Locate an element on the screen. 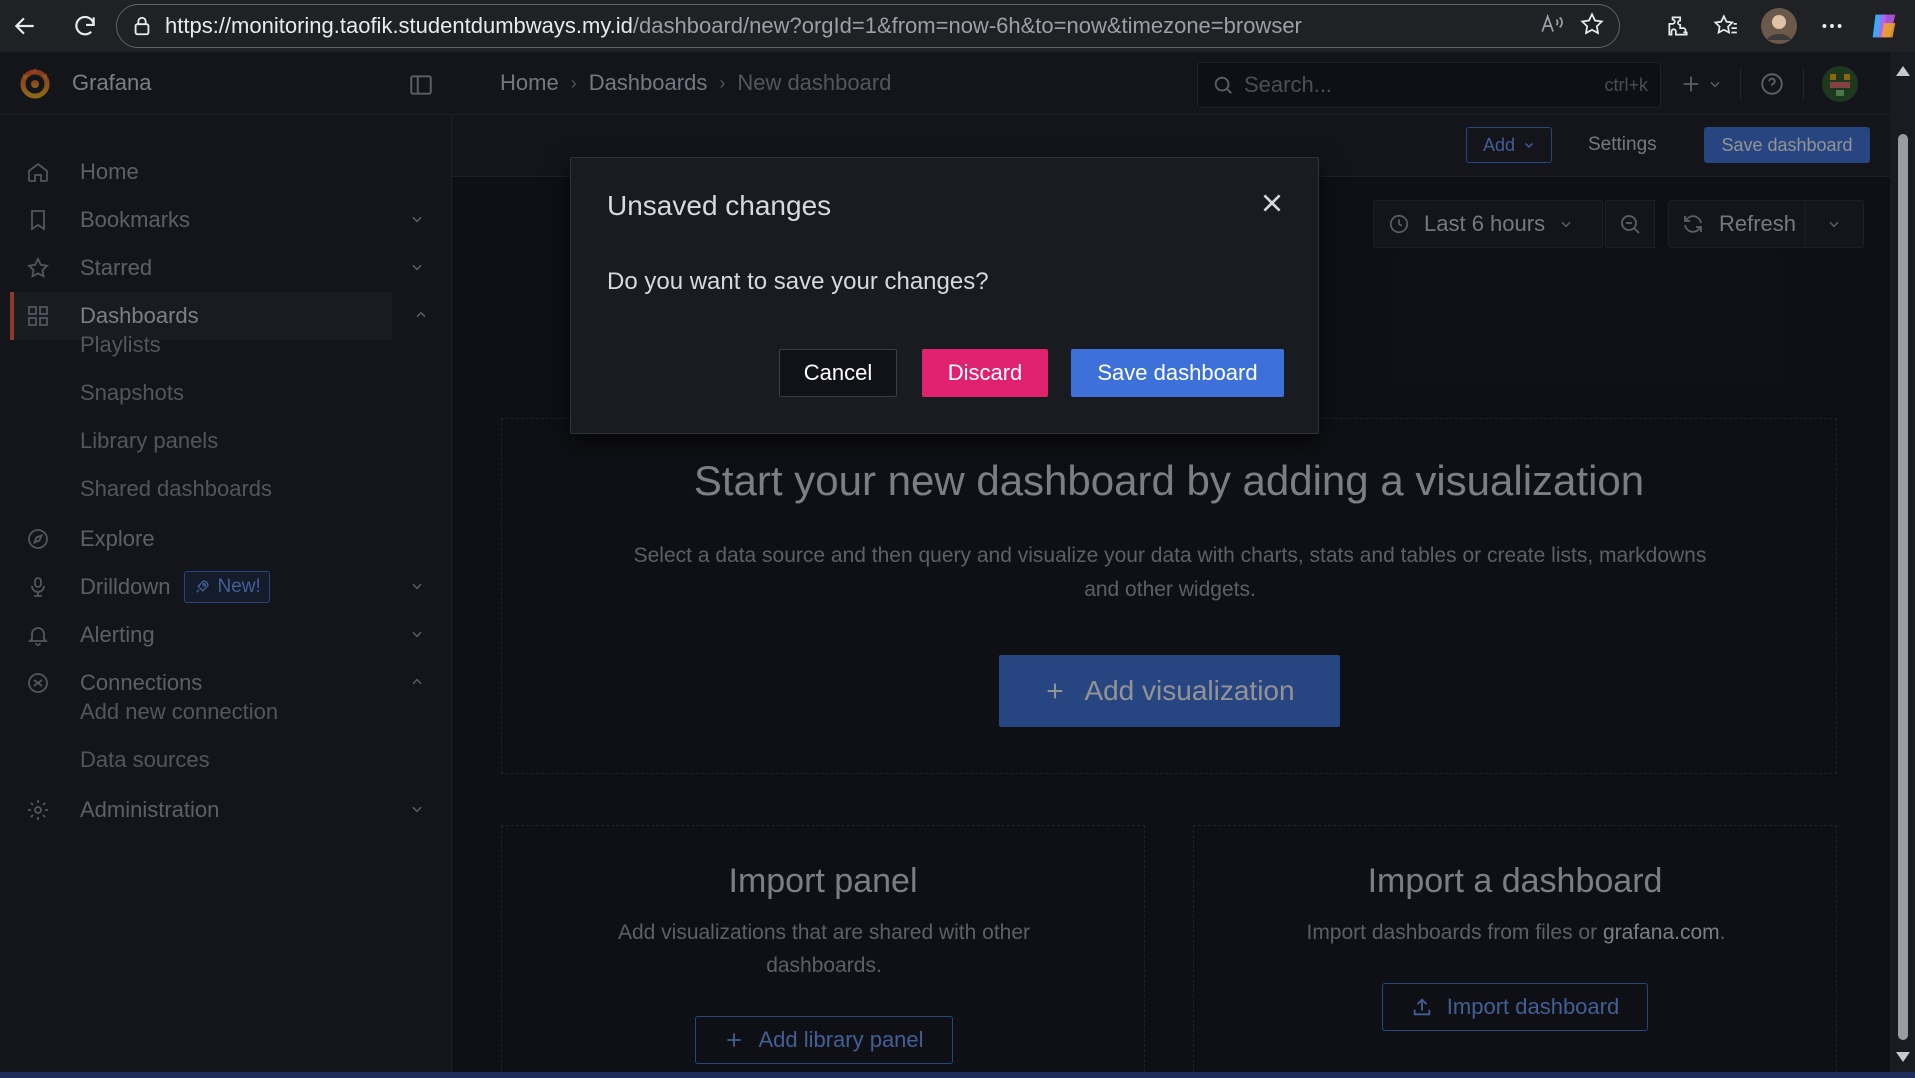 The image size is (1915, 1078). modal-title: Unsaved changes is located at coordinates (719, 205).